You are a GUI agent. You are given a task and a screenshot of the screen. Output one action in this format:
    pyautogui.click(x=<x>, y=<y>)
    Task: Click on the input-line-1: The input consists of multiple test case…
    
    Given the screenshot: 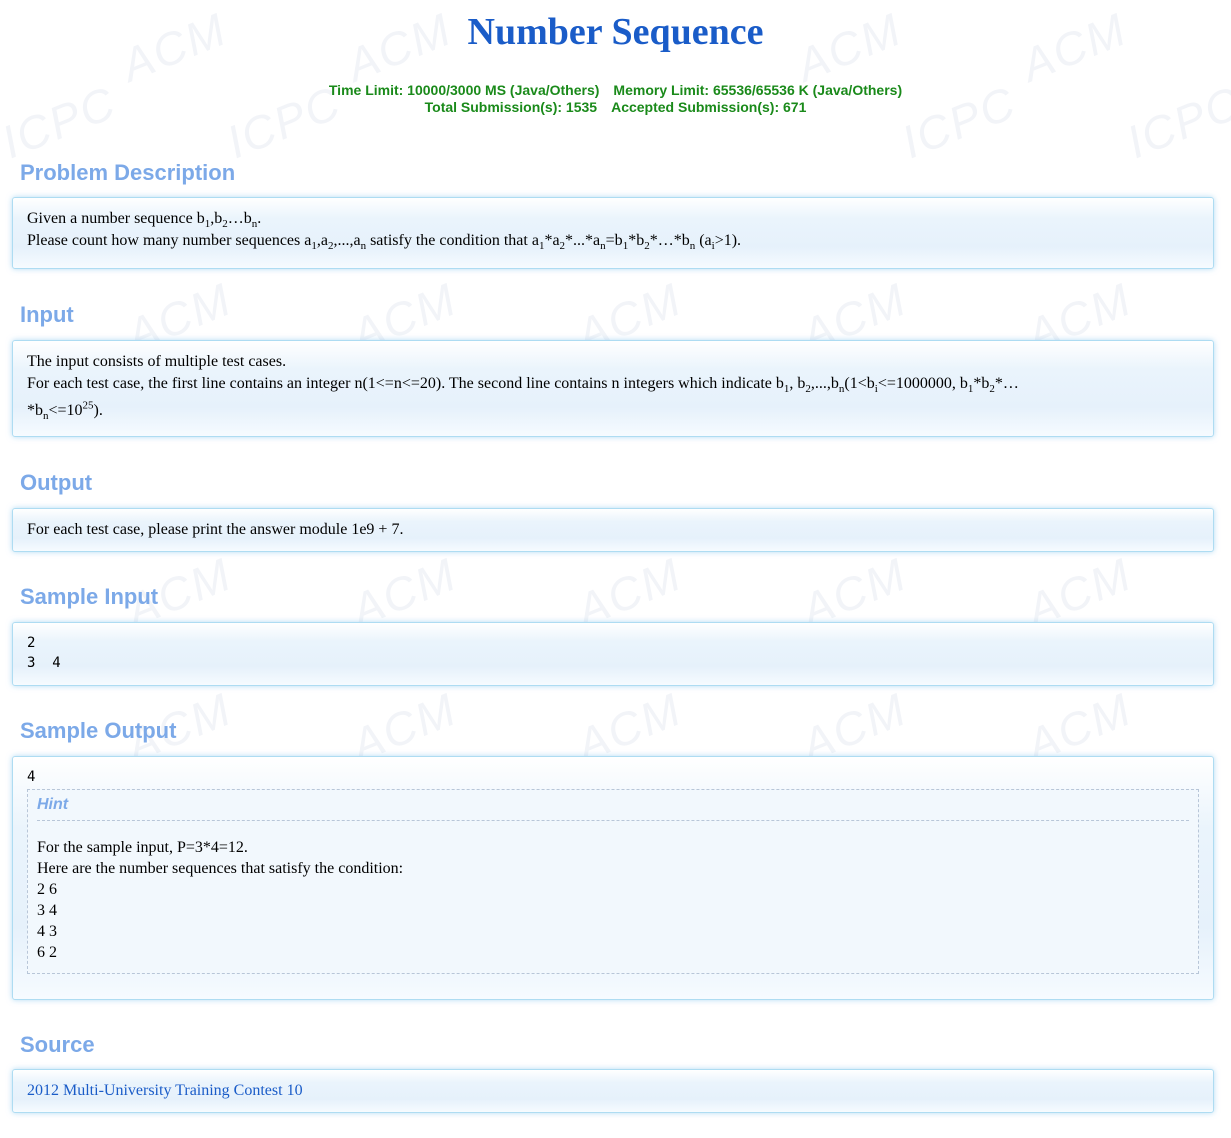 What is the action you would take?
    pyautogui.click(x=157, y=361)
    